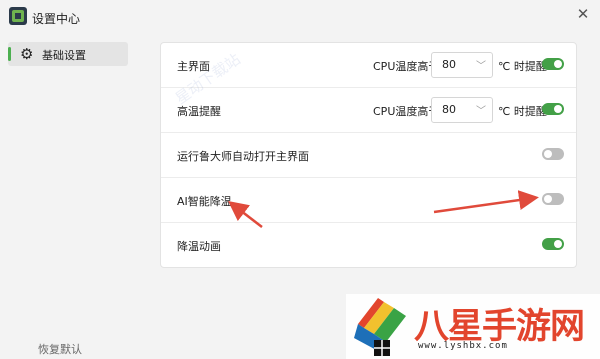 Image resolution: width=600 pixels, height=359 pixels. Describe the element at coordinates (553, 109) in the screenshot. I see `high-temp-alert-toggle` at that location.